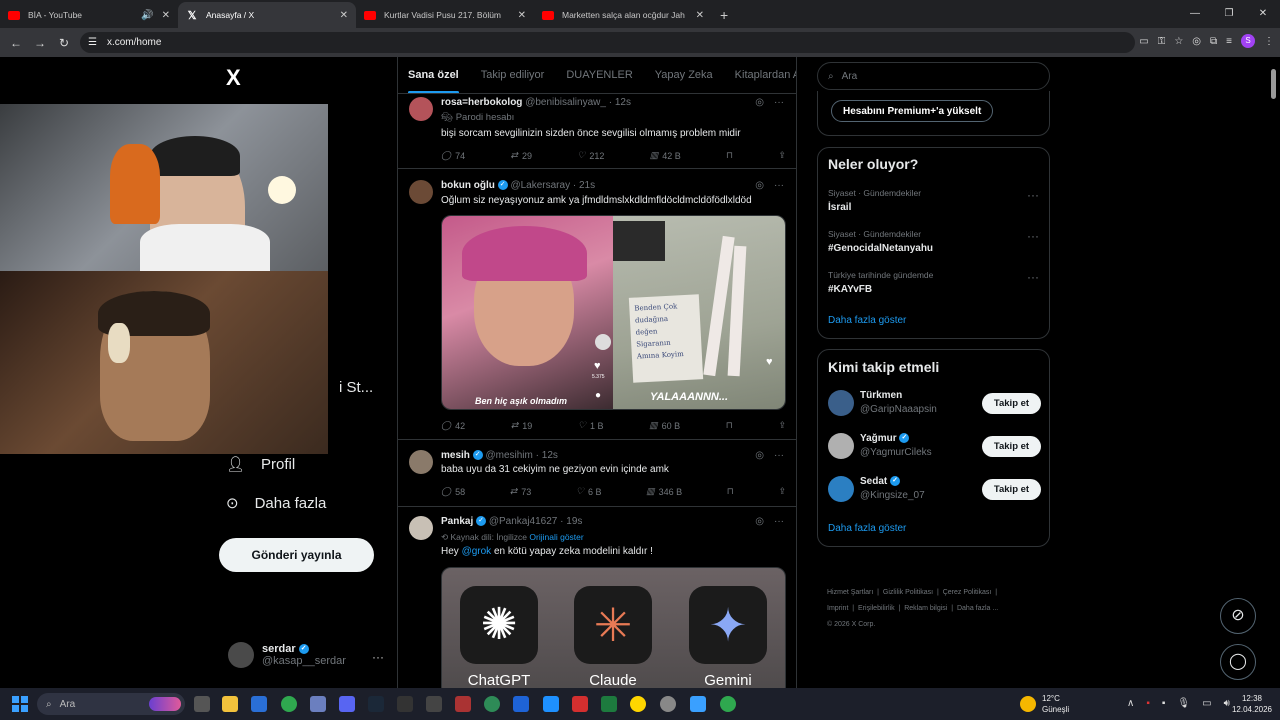 The width and height of the screenshot is (1280, 720). What do you see at coordinates (1143, 41) in the screenshot?
I see `cast-icon: ▭` at bounding box center [1143, 41].